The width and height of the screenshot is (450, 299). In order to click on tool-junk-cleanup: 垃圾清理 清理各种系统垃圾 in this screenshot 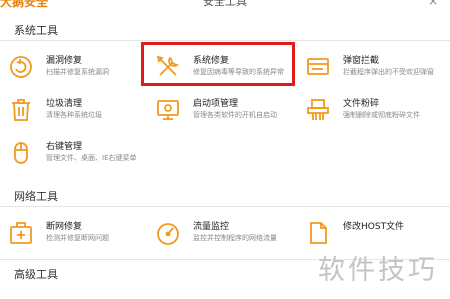, I will do `click(83, 113)`.